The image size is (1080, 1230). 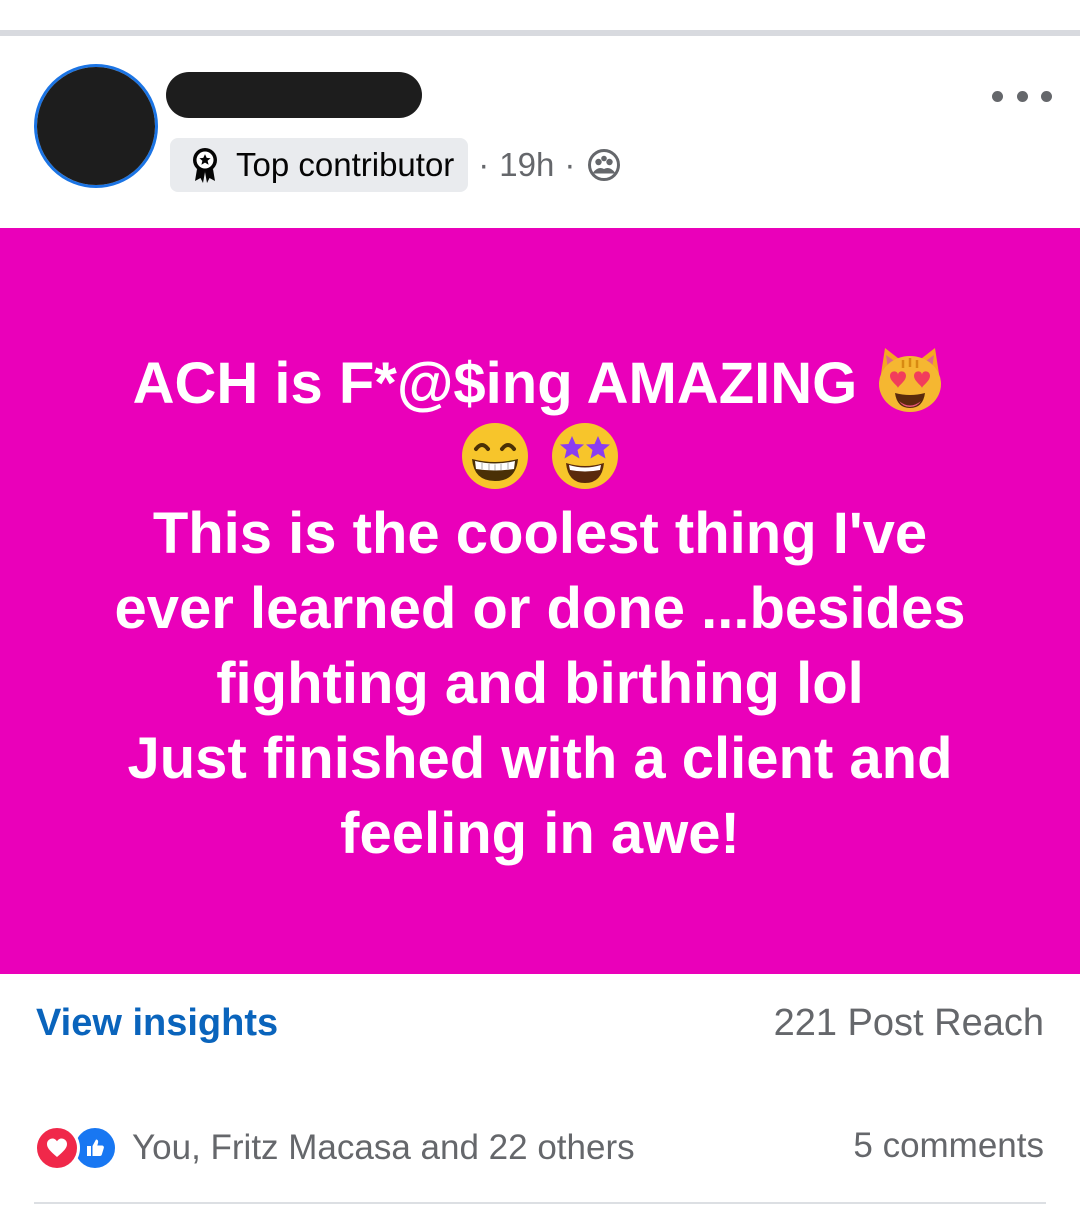 I want to click on top-contributor-badge: Top contributor, so click(x=319, y=165).